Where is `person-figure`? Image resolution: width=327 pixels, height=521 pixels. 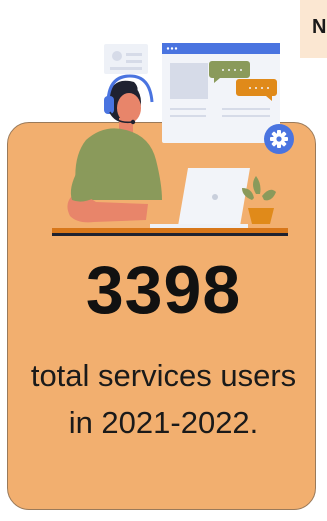 person-figure is located at coordinates (114, 151).